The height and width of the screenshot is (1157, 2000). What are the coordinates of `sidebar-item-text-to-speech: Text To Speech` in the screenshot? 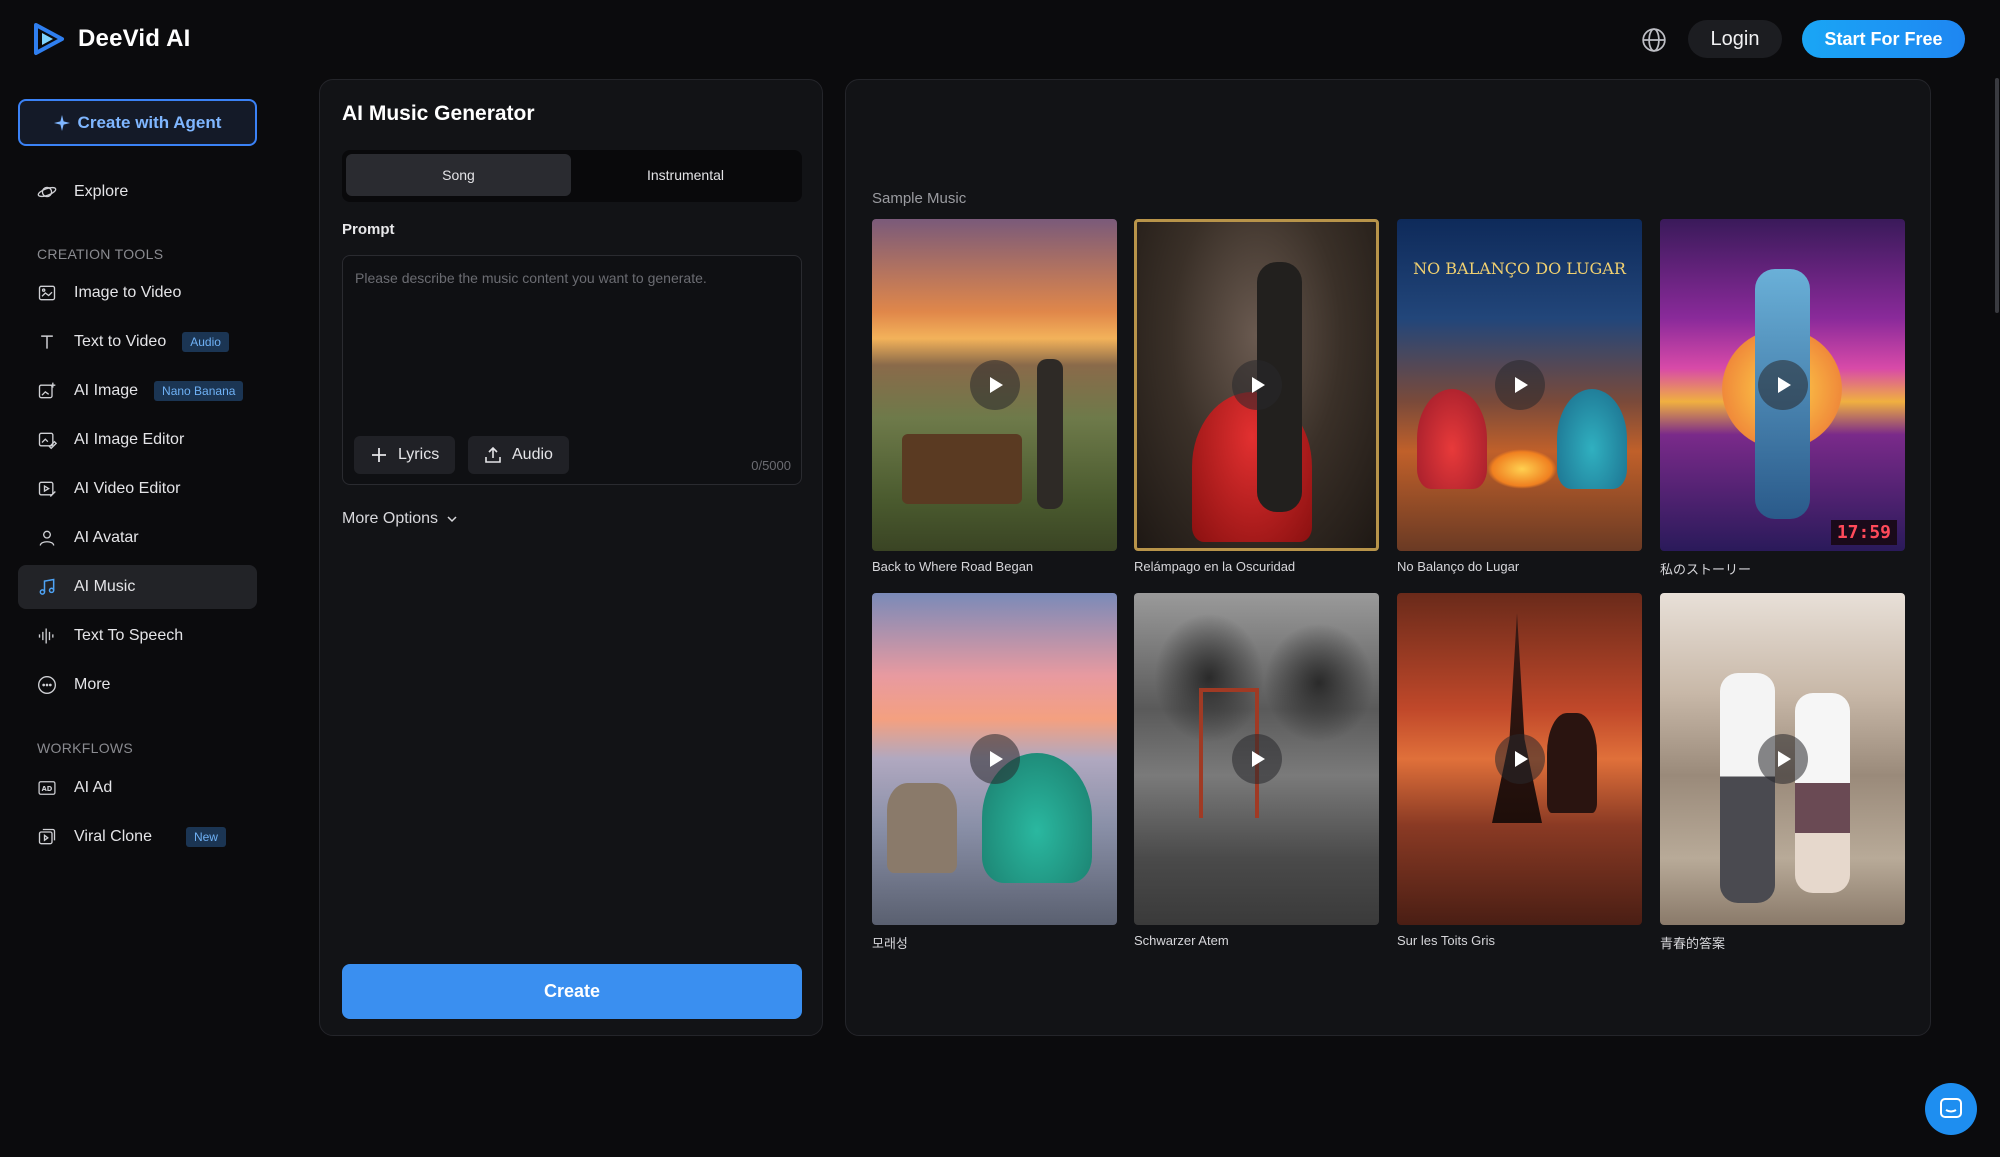 It's located at (137, 636).